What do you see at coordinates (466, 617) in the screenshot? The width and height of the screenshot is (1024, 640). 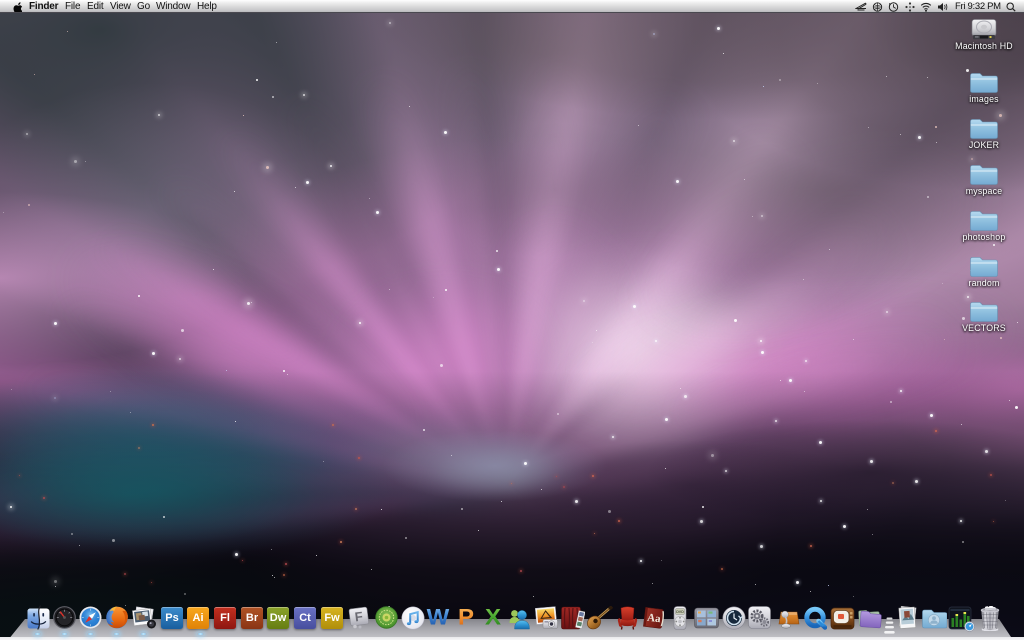 I see `svg-text: P` at bounding box center [466, 617].